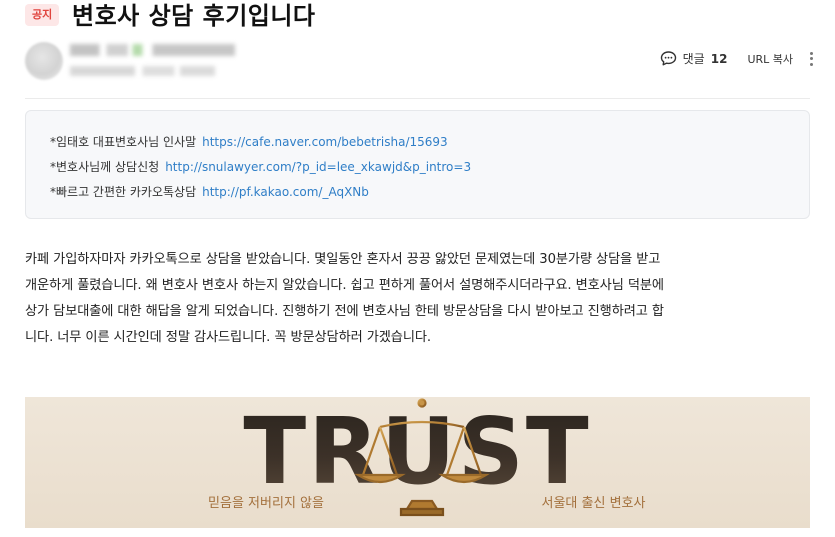 This screenshot has width=835, height=537. I want to click on info-link-greeting: https://cafe.naver.com/bebetrisha/15693, so click(325, 142).